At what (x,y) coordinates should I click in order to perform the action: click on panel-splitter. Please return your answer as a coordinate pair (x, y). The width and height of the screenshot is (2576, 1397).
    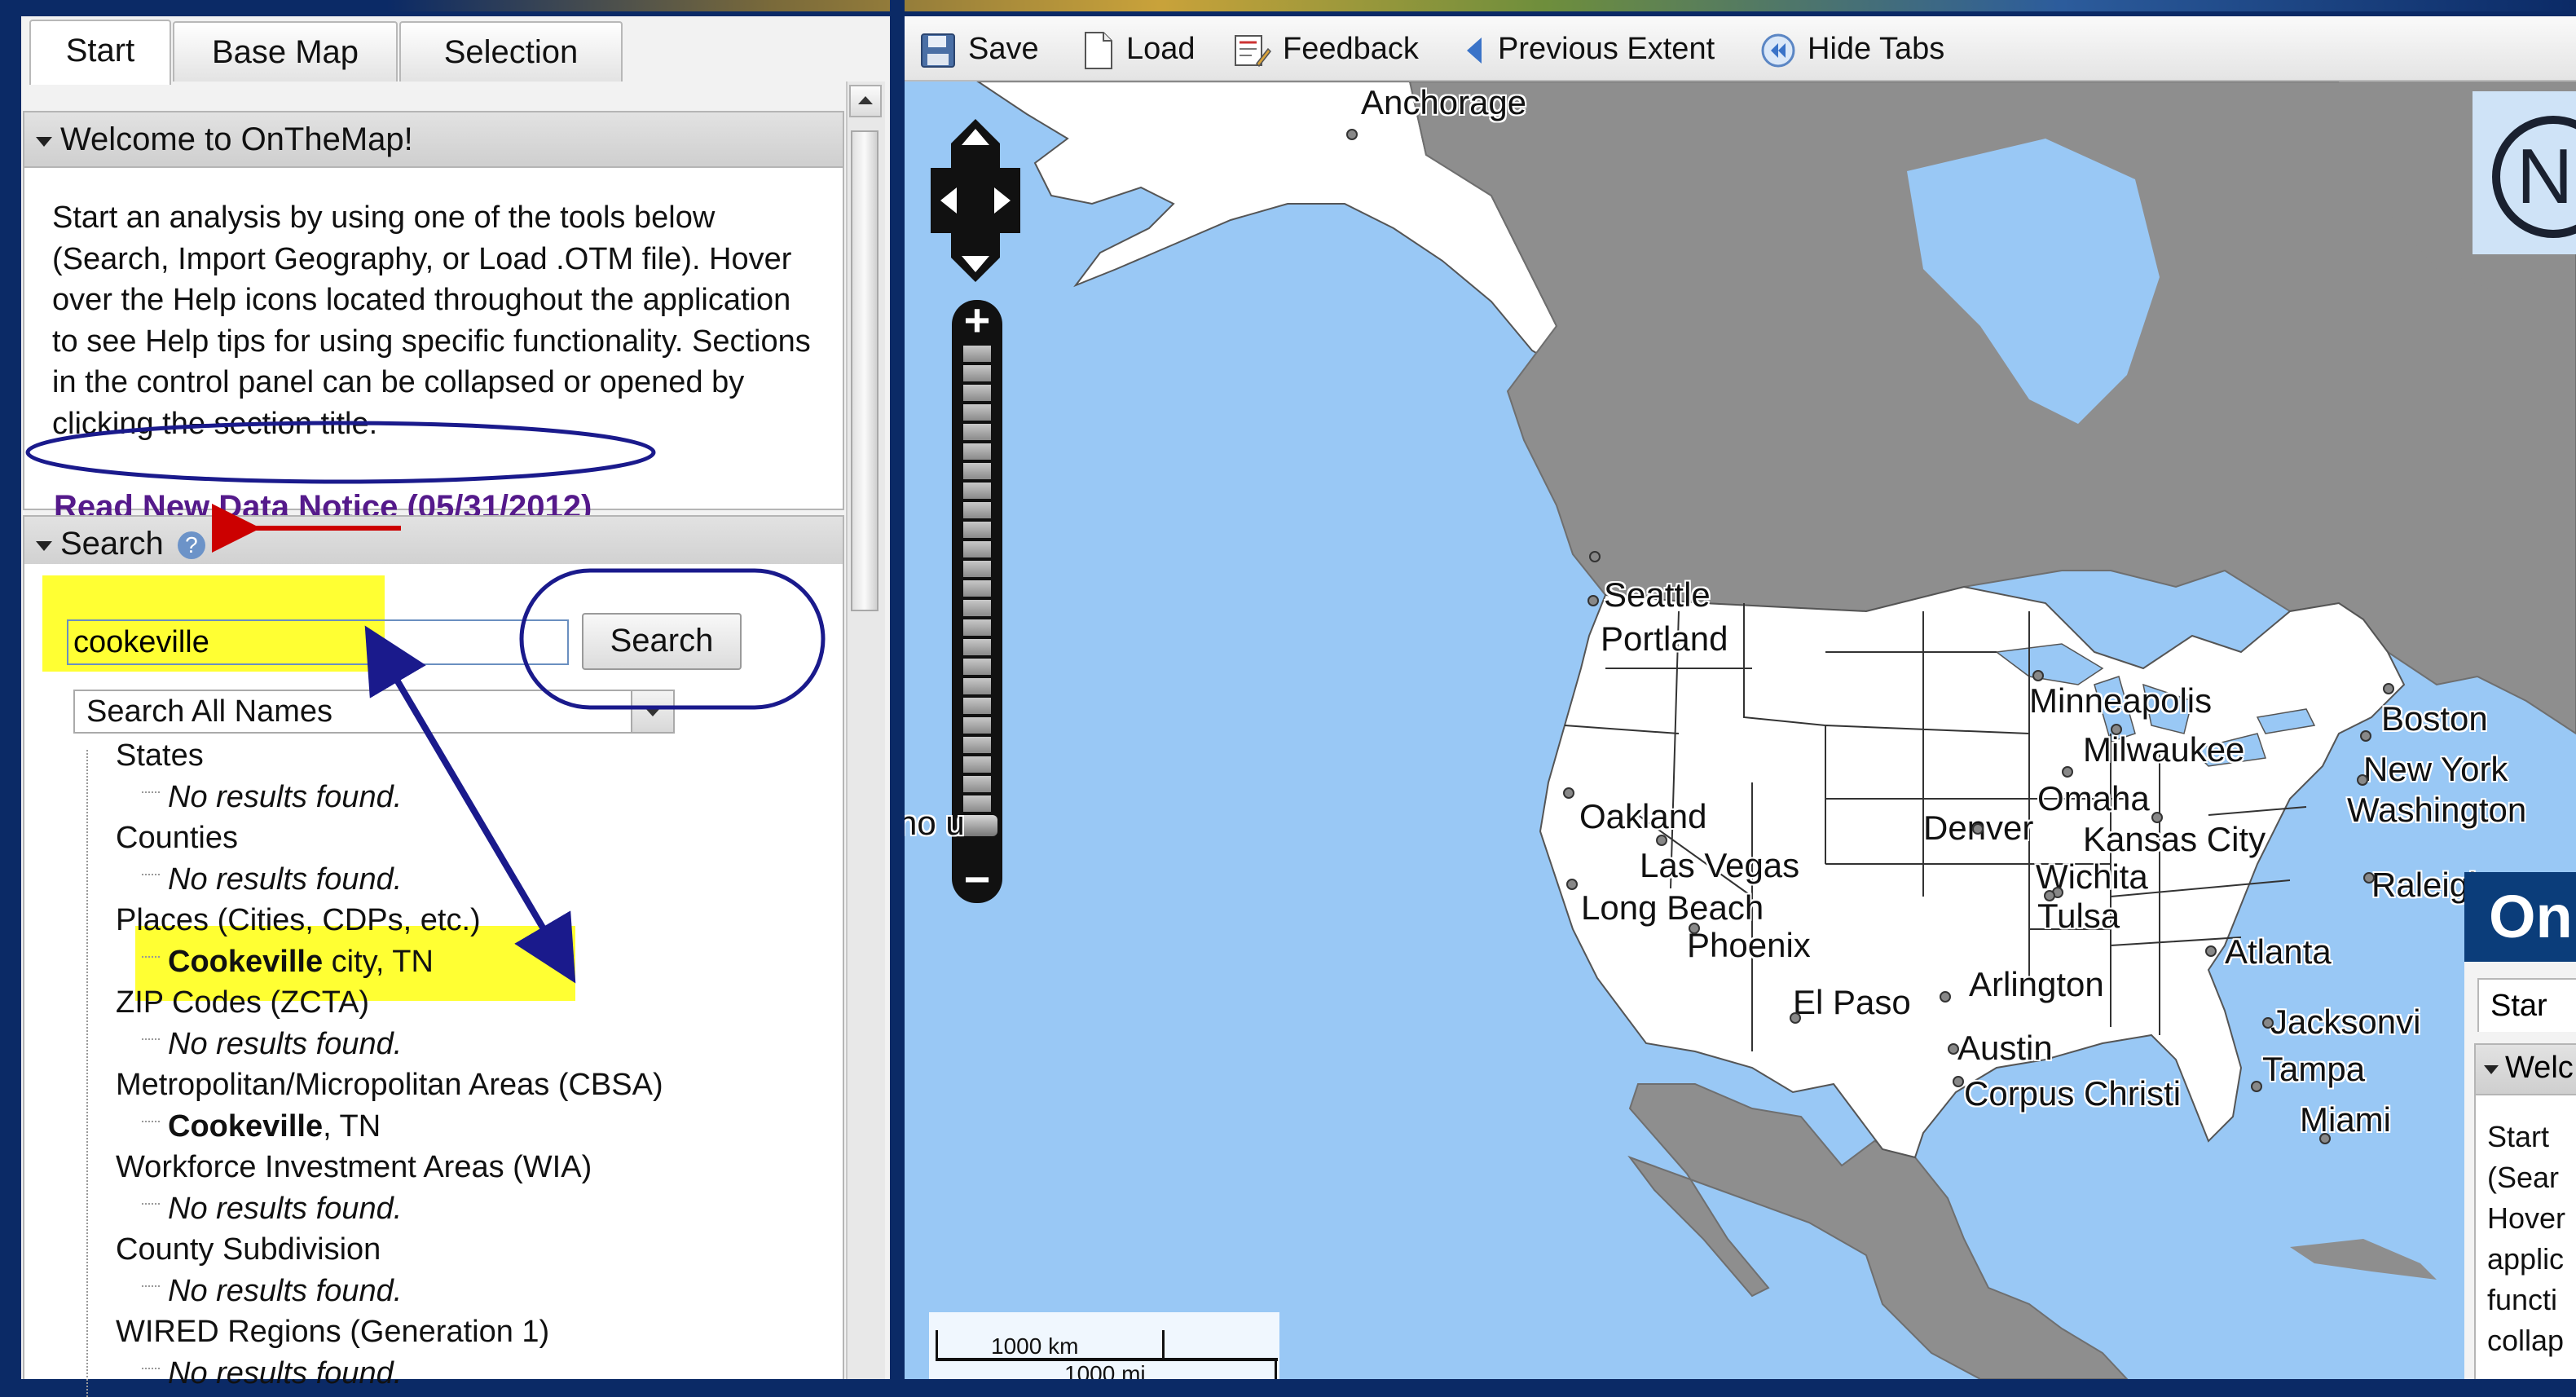
    Looking at the image, I should click on (897, 689).